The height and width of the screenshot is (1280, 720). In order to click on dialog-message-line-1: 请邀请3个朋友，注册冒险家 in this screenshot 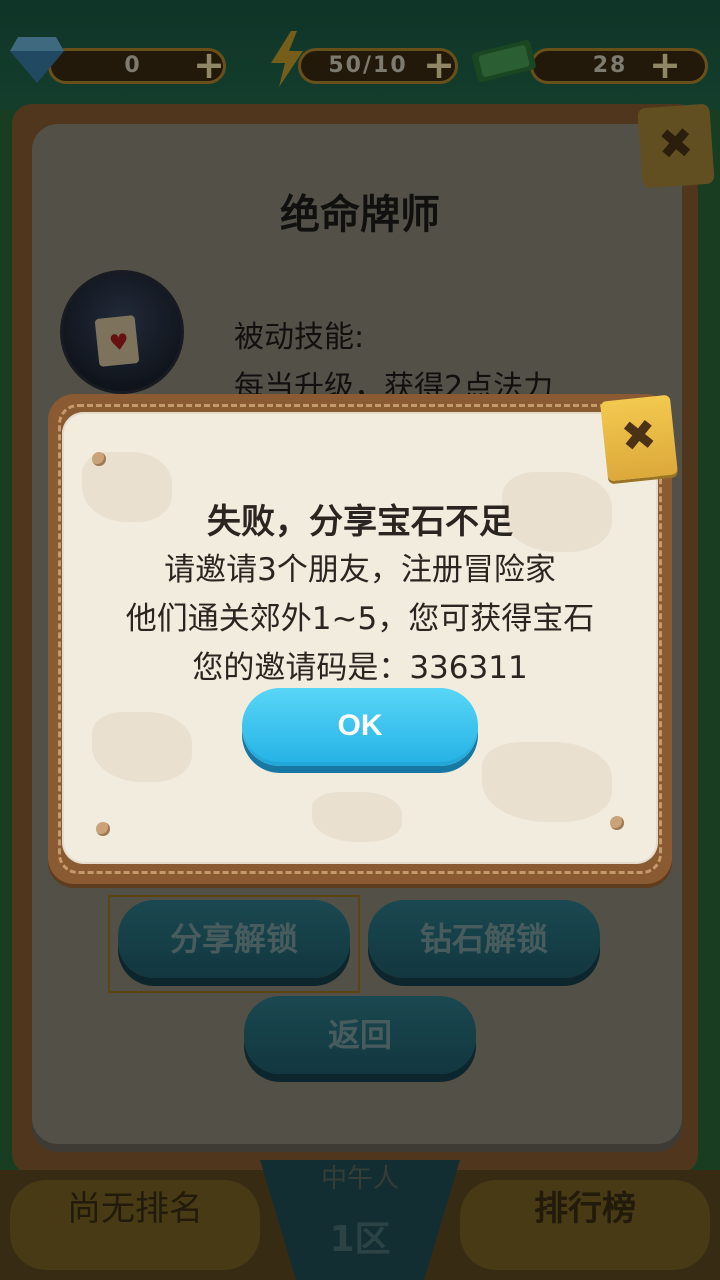, I will do `click(360, 570)`.